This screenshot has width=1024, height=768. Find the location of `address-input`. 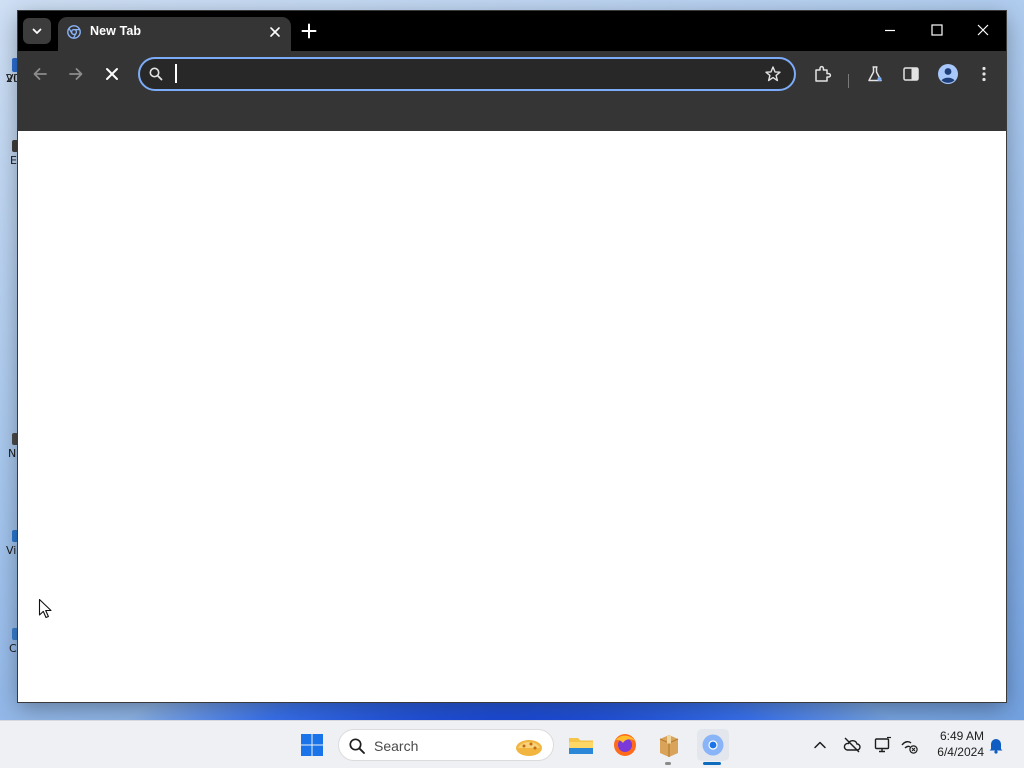

address-input is located at coordinates (452, 74).